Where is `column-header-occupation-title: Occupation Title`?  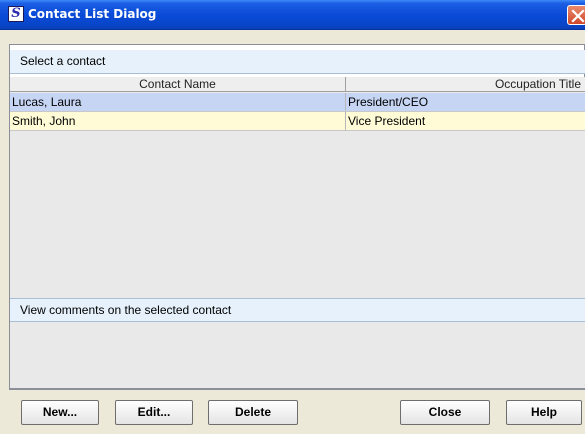 column-header-occupation-title: Occupation Title is located at coordinates (465, 84).